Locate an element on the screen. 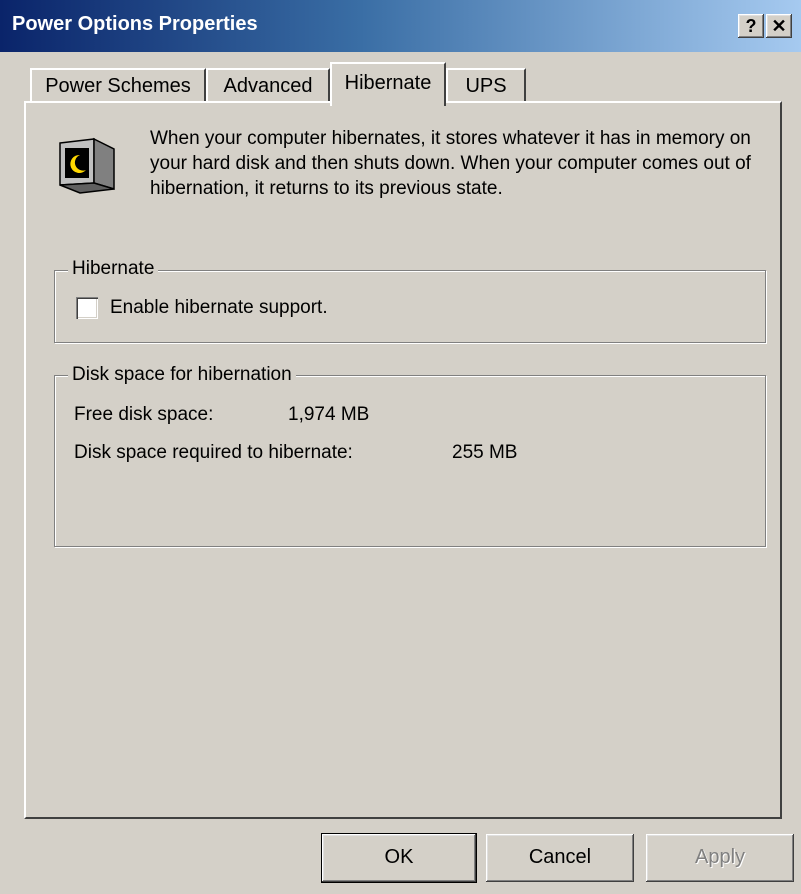  close-button: ✕ is located at coordinates (779, 26).